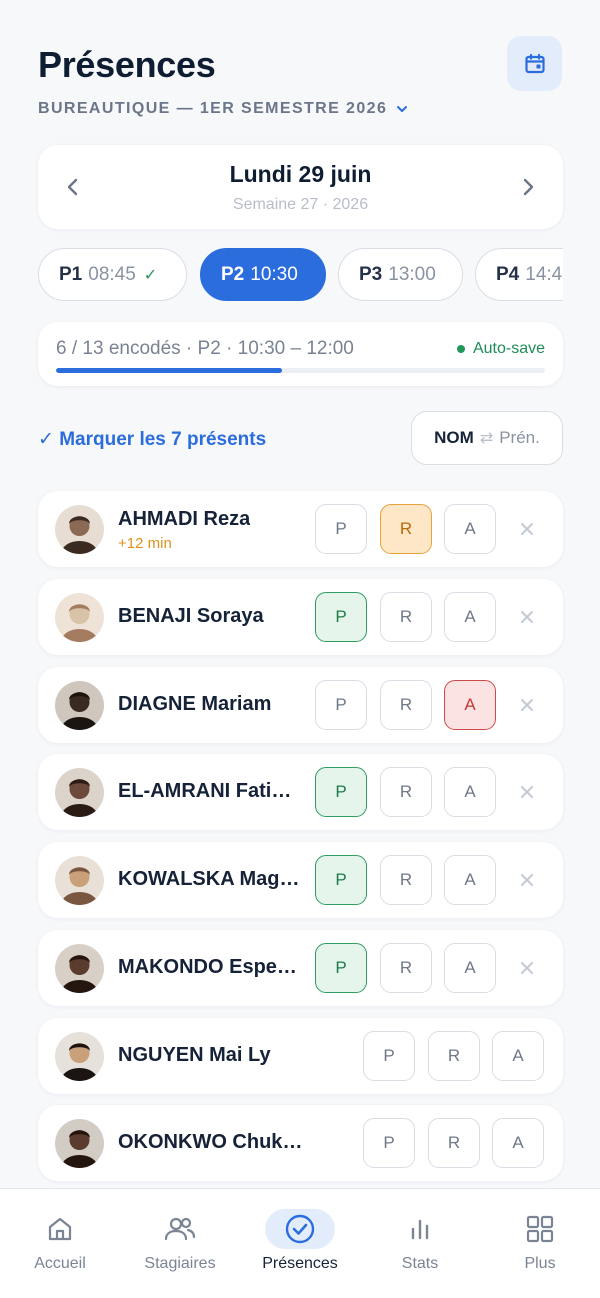 Image resolution: width=600 pixels, height=1298 pixels. What do you see at coordinates (274, 274) in the screenshot?
I see `period-time: 10:30` at bounding box center [274, 274].